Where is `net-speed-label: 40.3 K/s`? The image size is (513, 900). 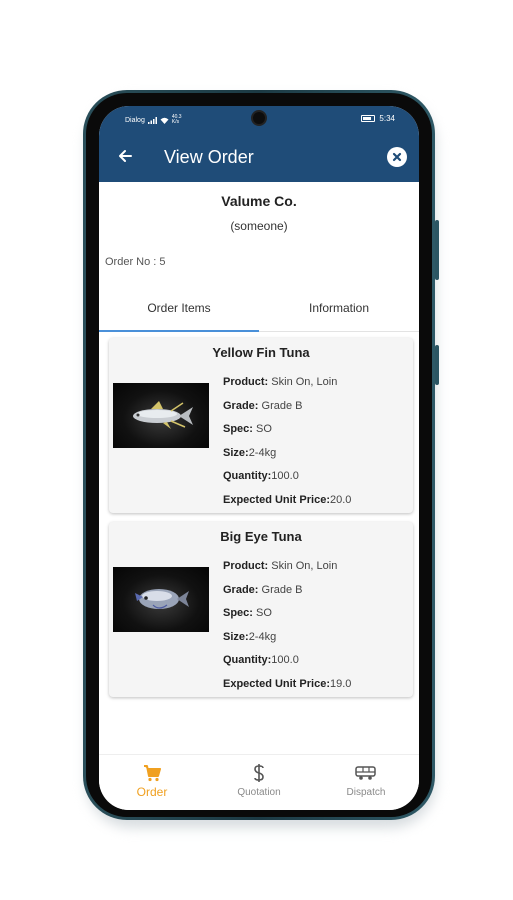 net-speed-label: 40.3 K/s is located at coordinates (176, 119).